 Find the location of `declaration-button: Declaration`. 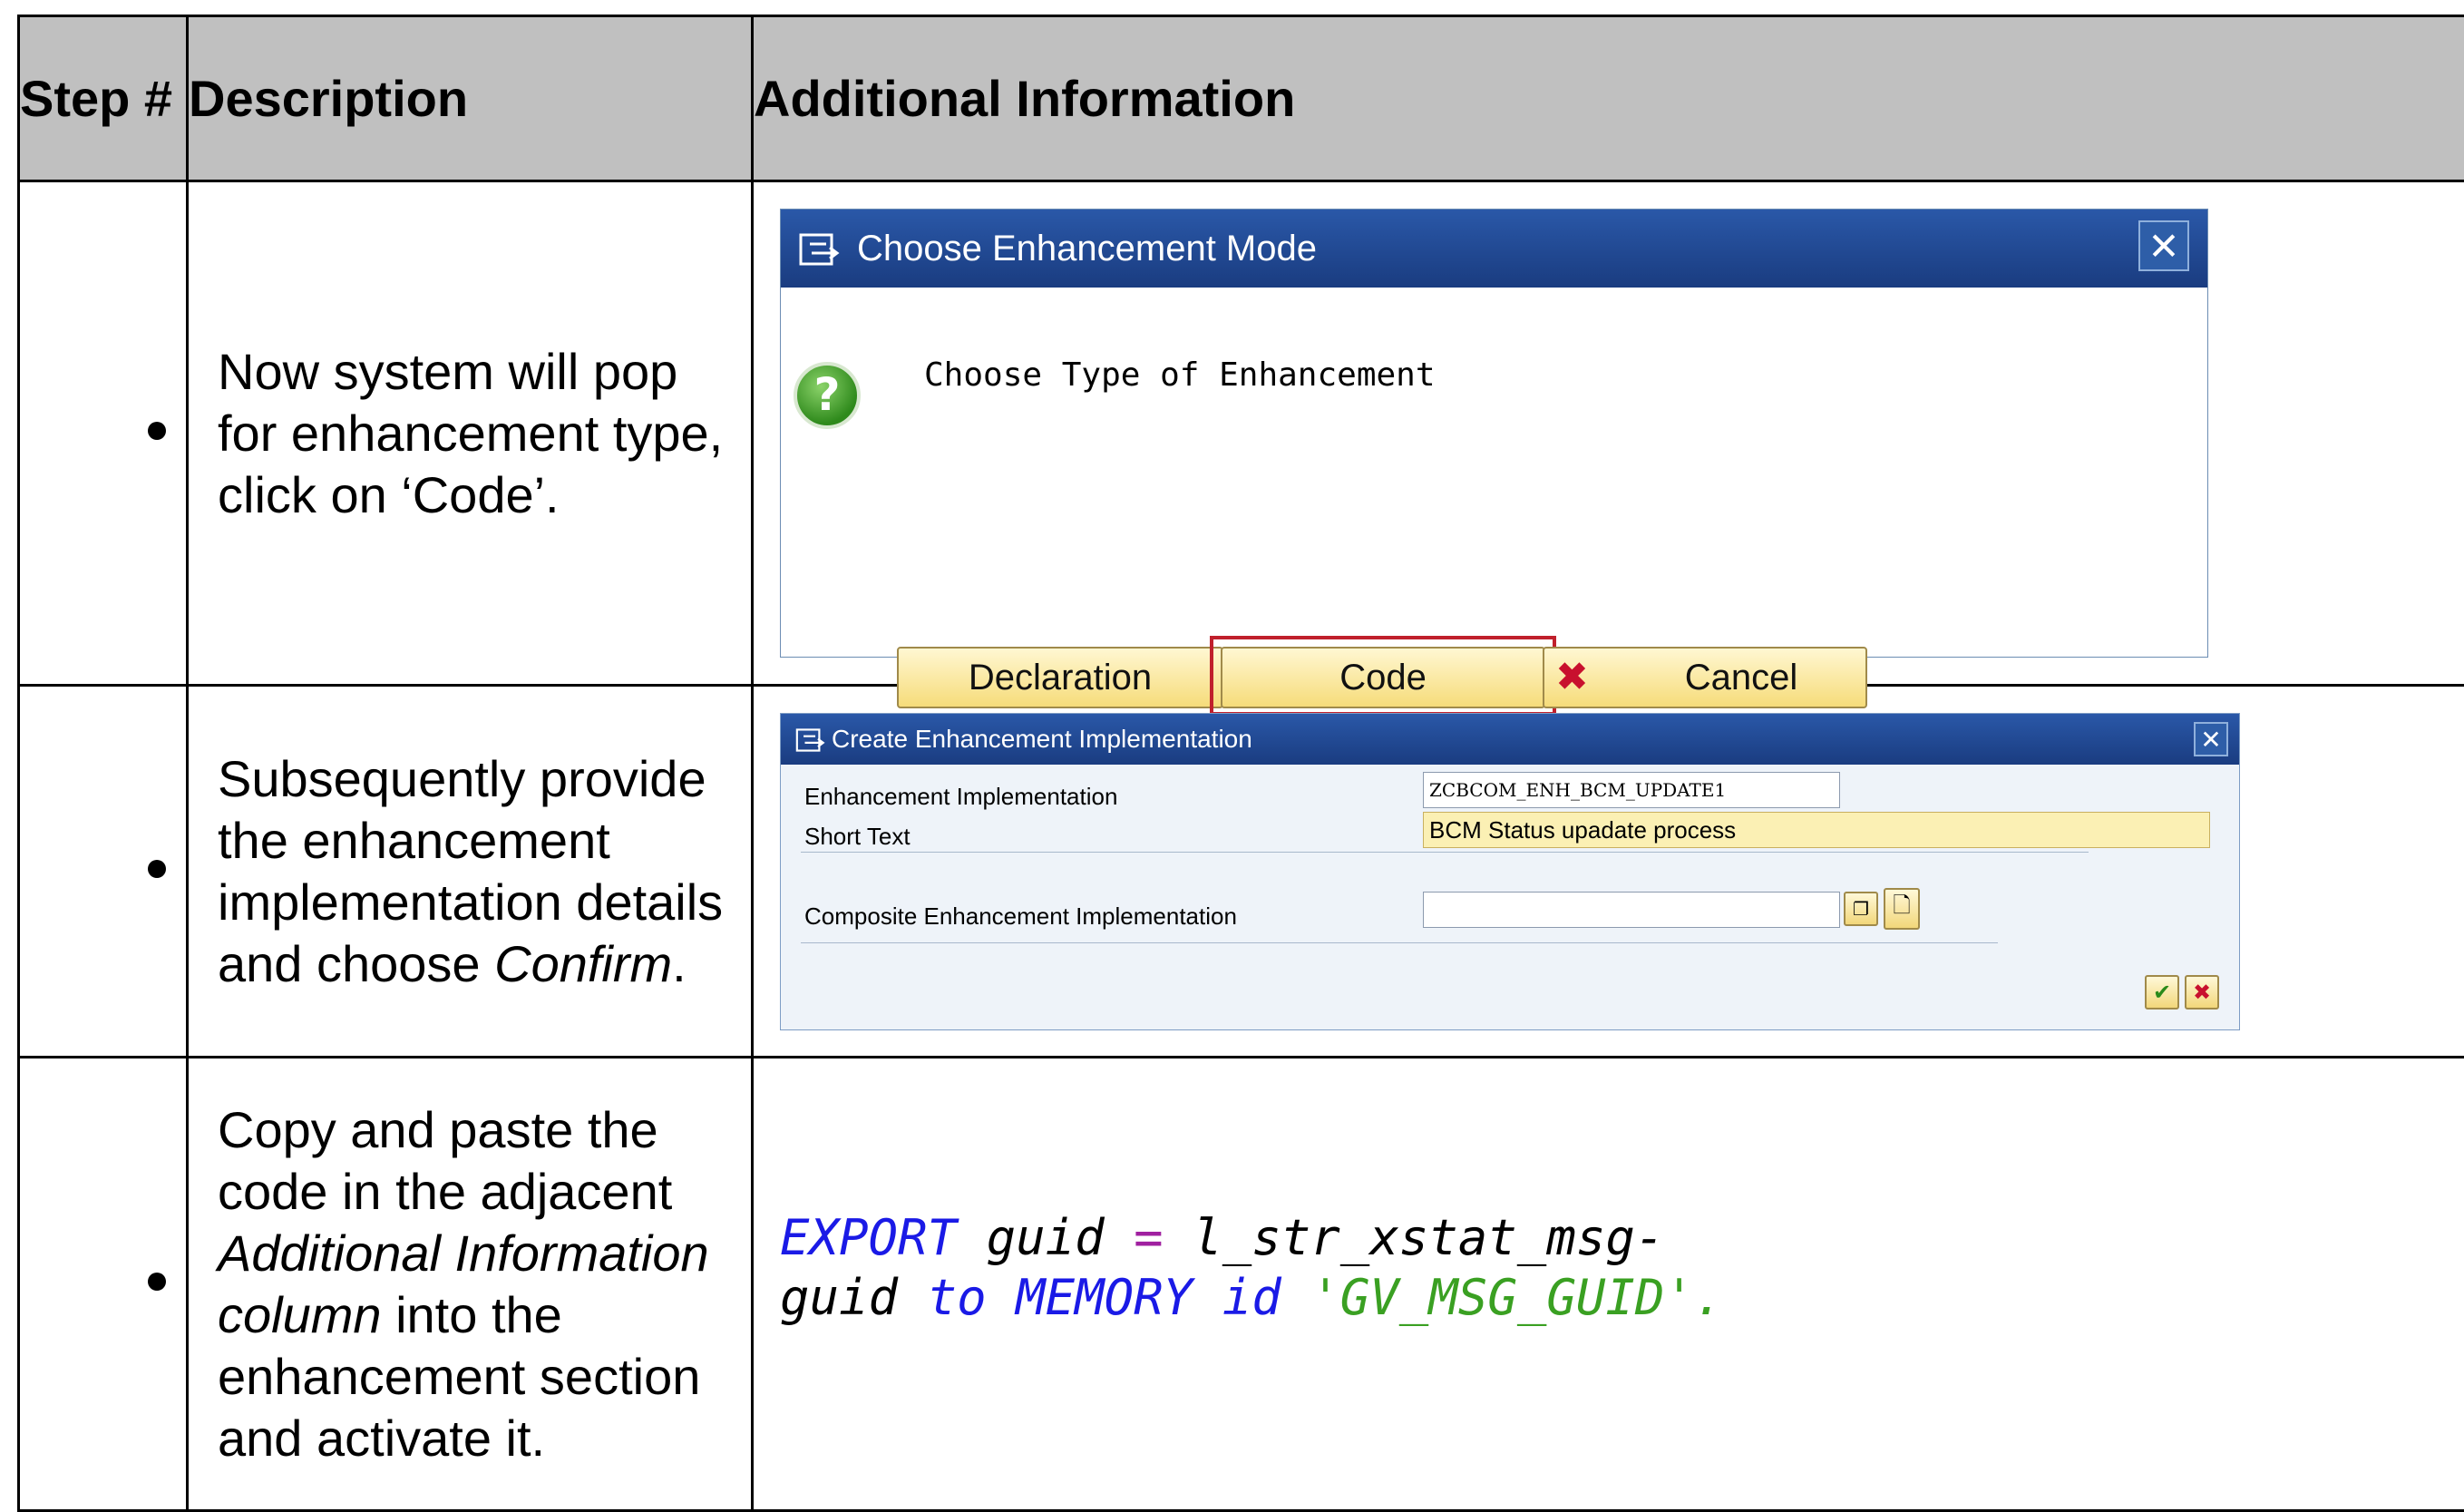

declaration-button: Declaration is located at coordinates (1060, 677).